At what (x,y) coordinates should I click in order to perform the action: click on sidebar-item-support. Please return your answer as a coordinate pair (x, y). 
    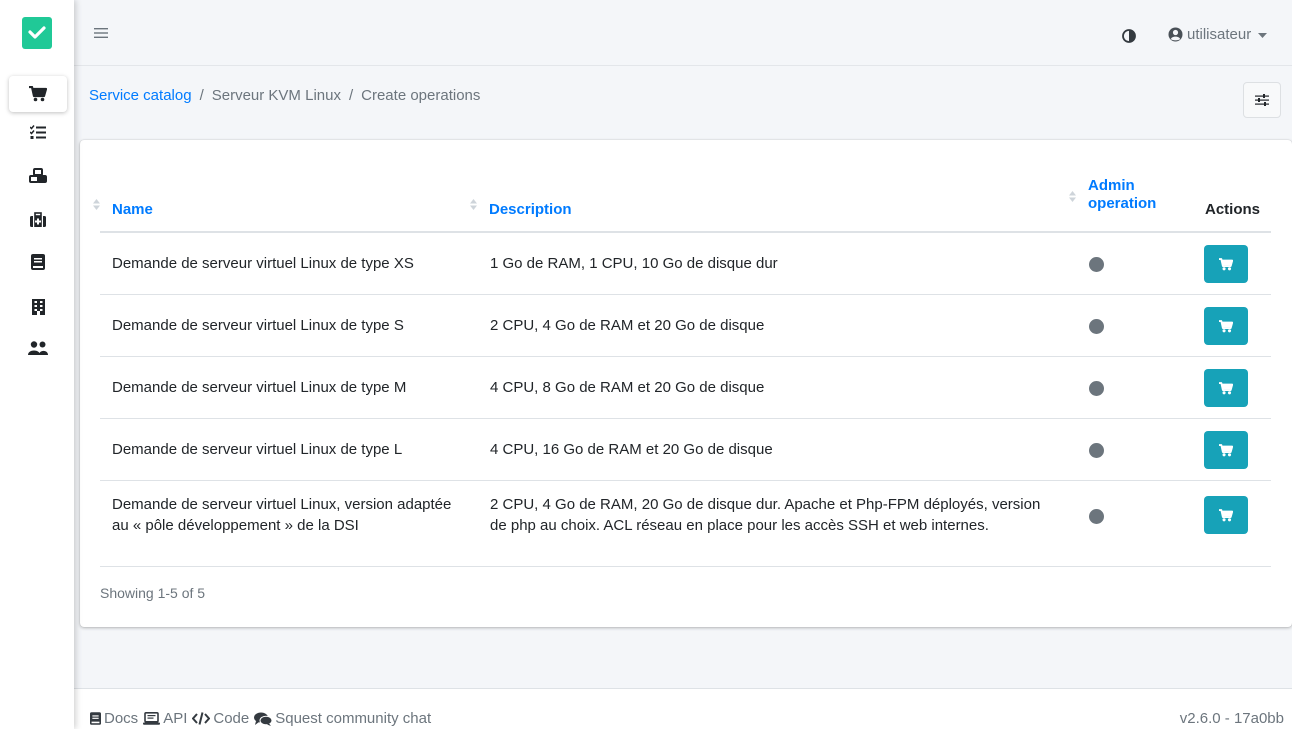
    Looking at the image, I should click on (38, 220).